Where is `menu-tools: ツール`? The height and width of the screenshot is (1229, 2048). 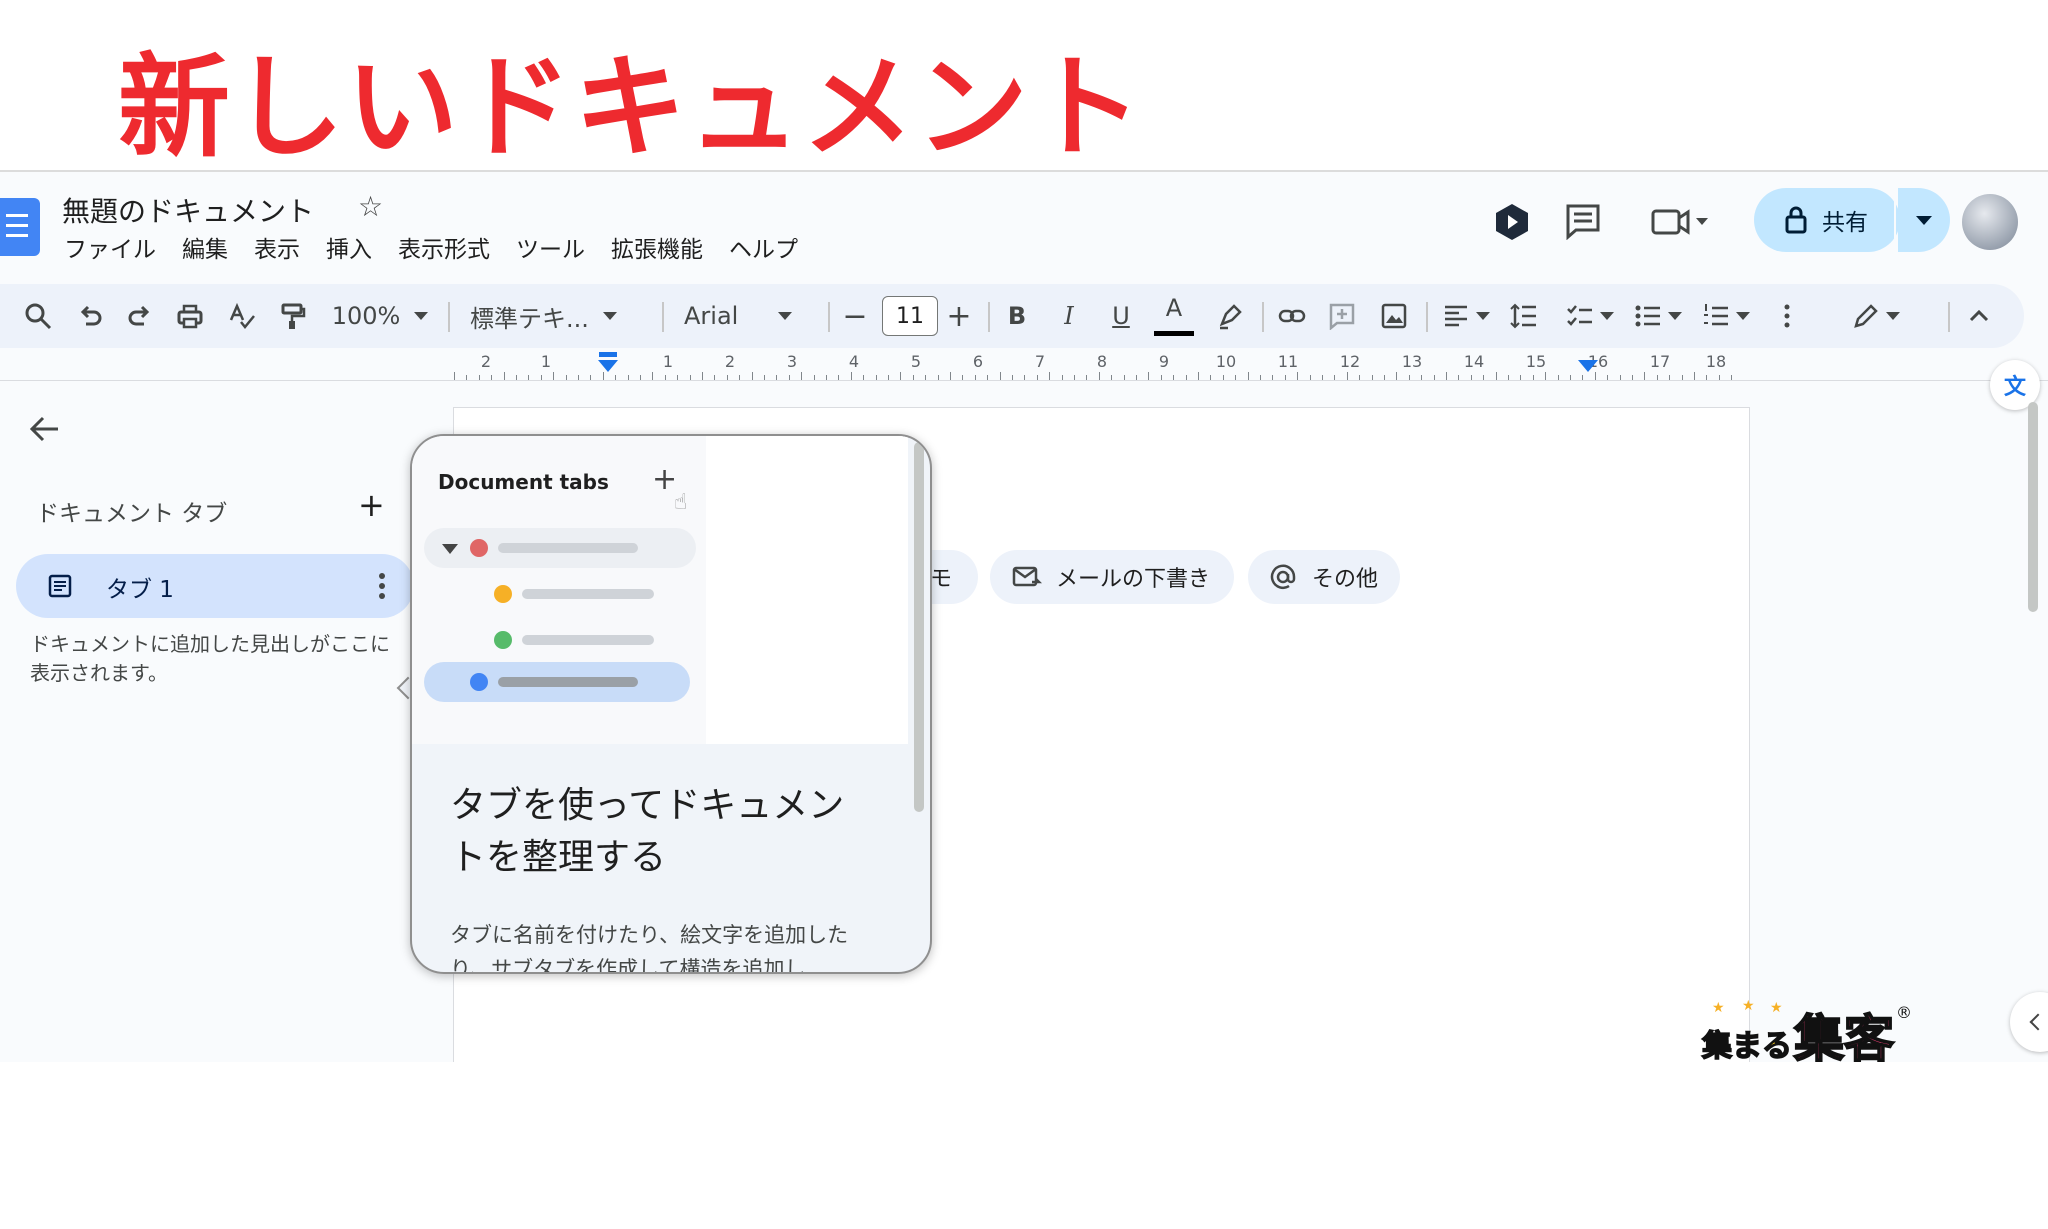
menu-tools: ツール is located at coordinates (550, 247).